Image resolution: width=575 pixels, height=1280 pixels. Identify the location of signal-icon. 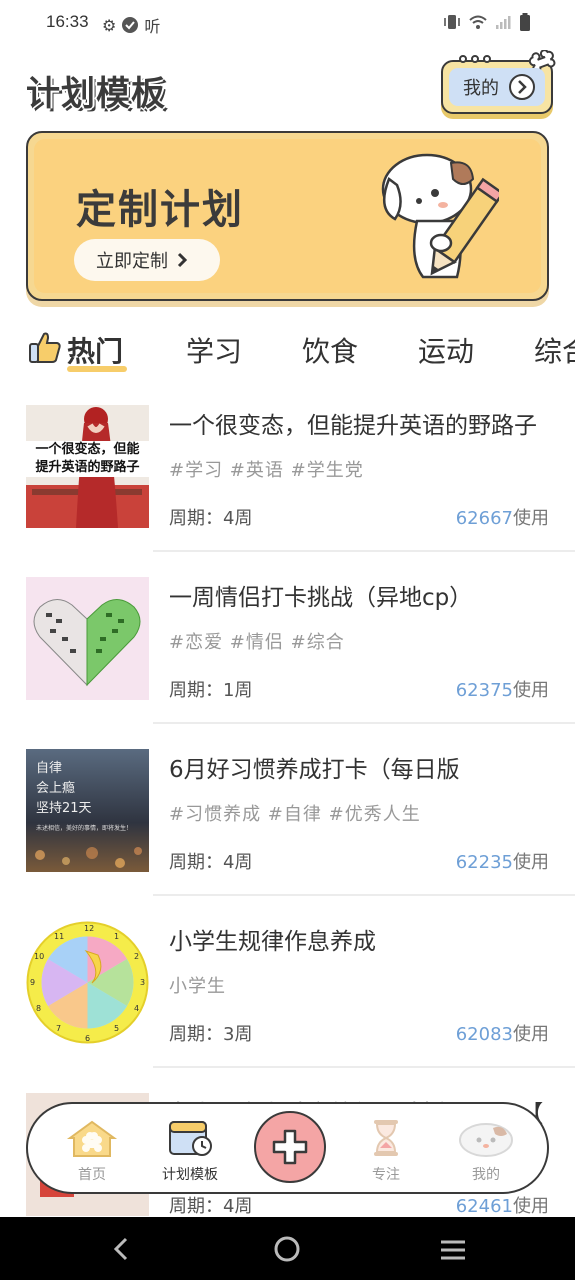
(503, 22).